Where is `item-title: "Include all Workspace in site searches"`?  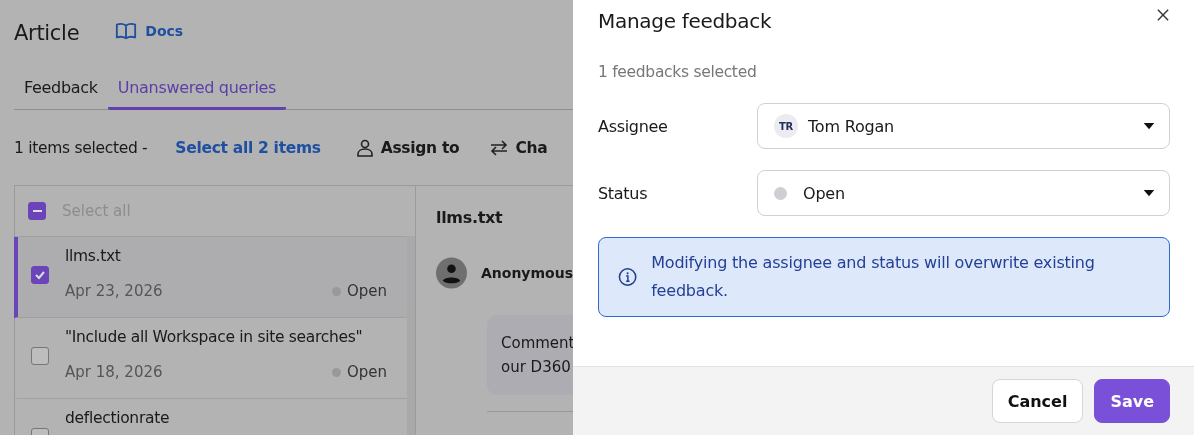
item-title: "Include all Workspace in site searches" is located at coordinates (214, 337).